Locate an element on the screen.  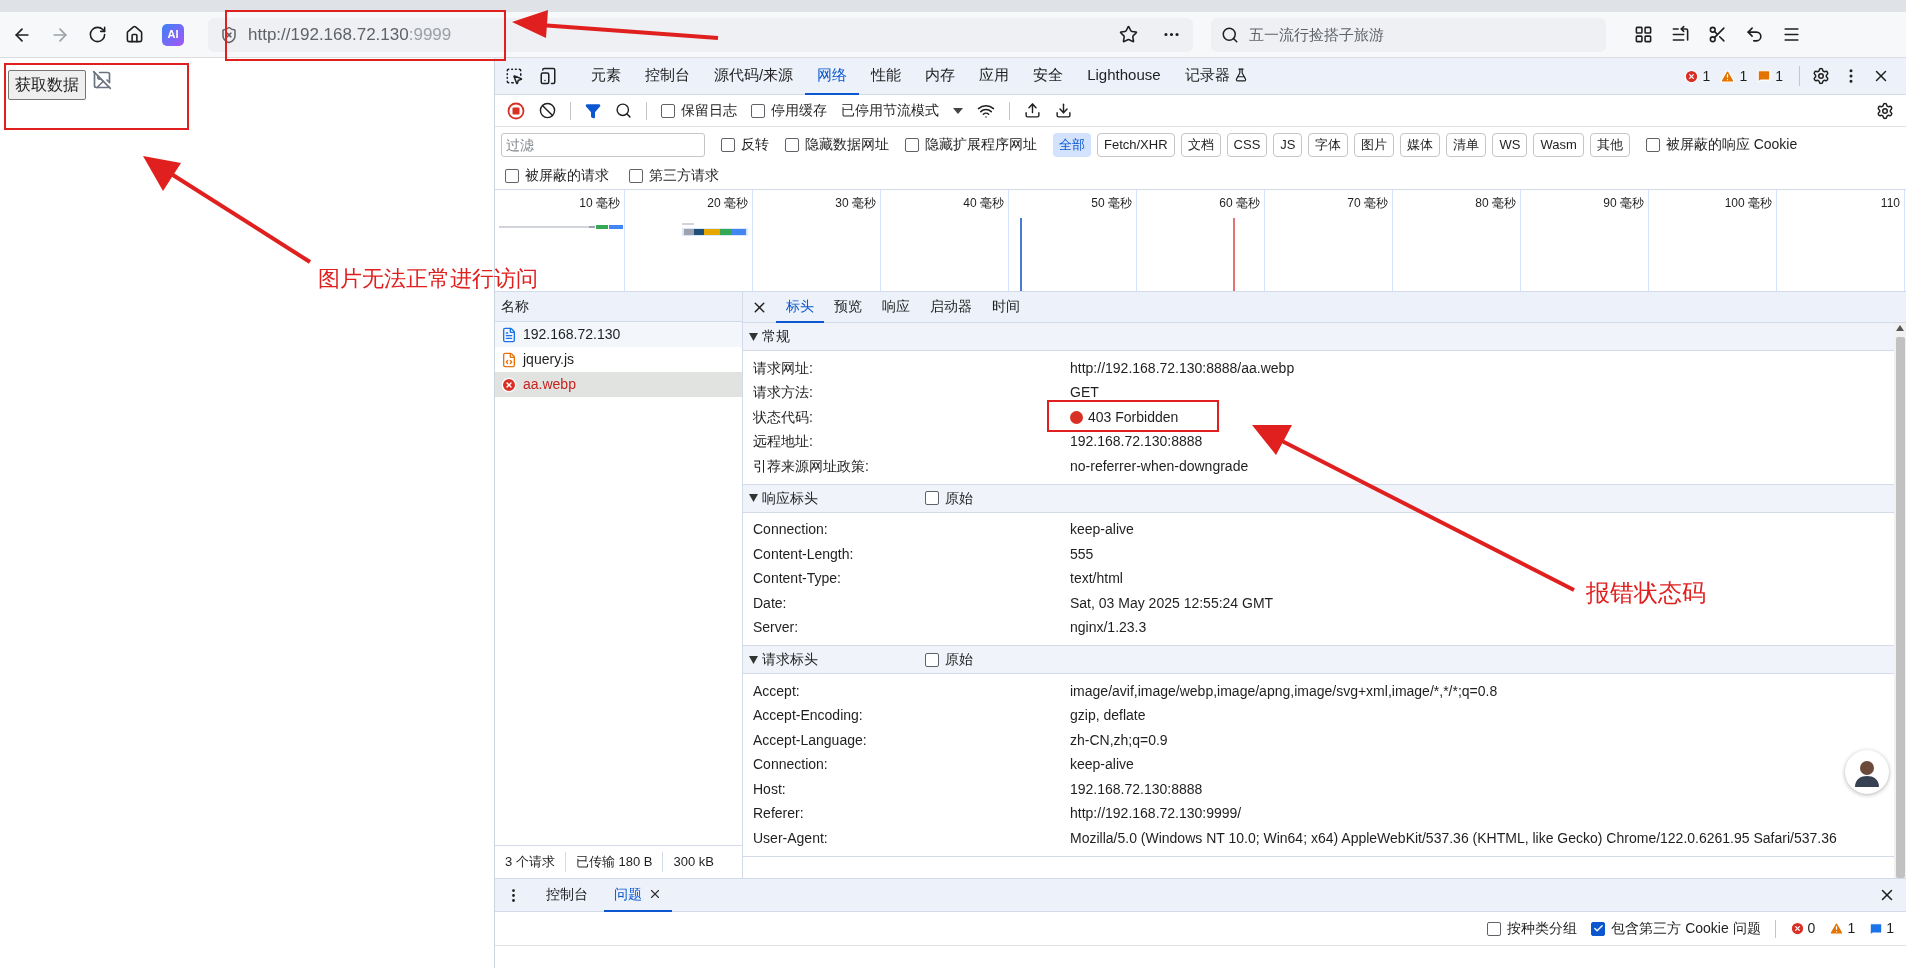
header-value: keep-alive is located at coordinates (1102, 765).